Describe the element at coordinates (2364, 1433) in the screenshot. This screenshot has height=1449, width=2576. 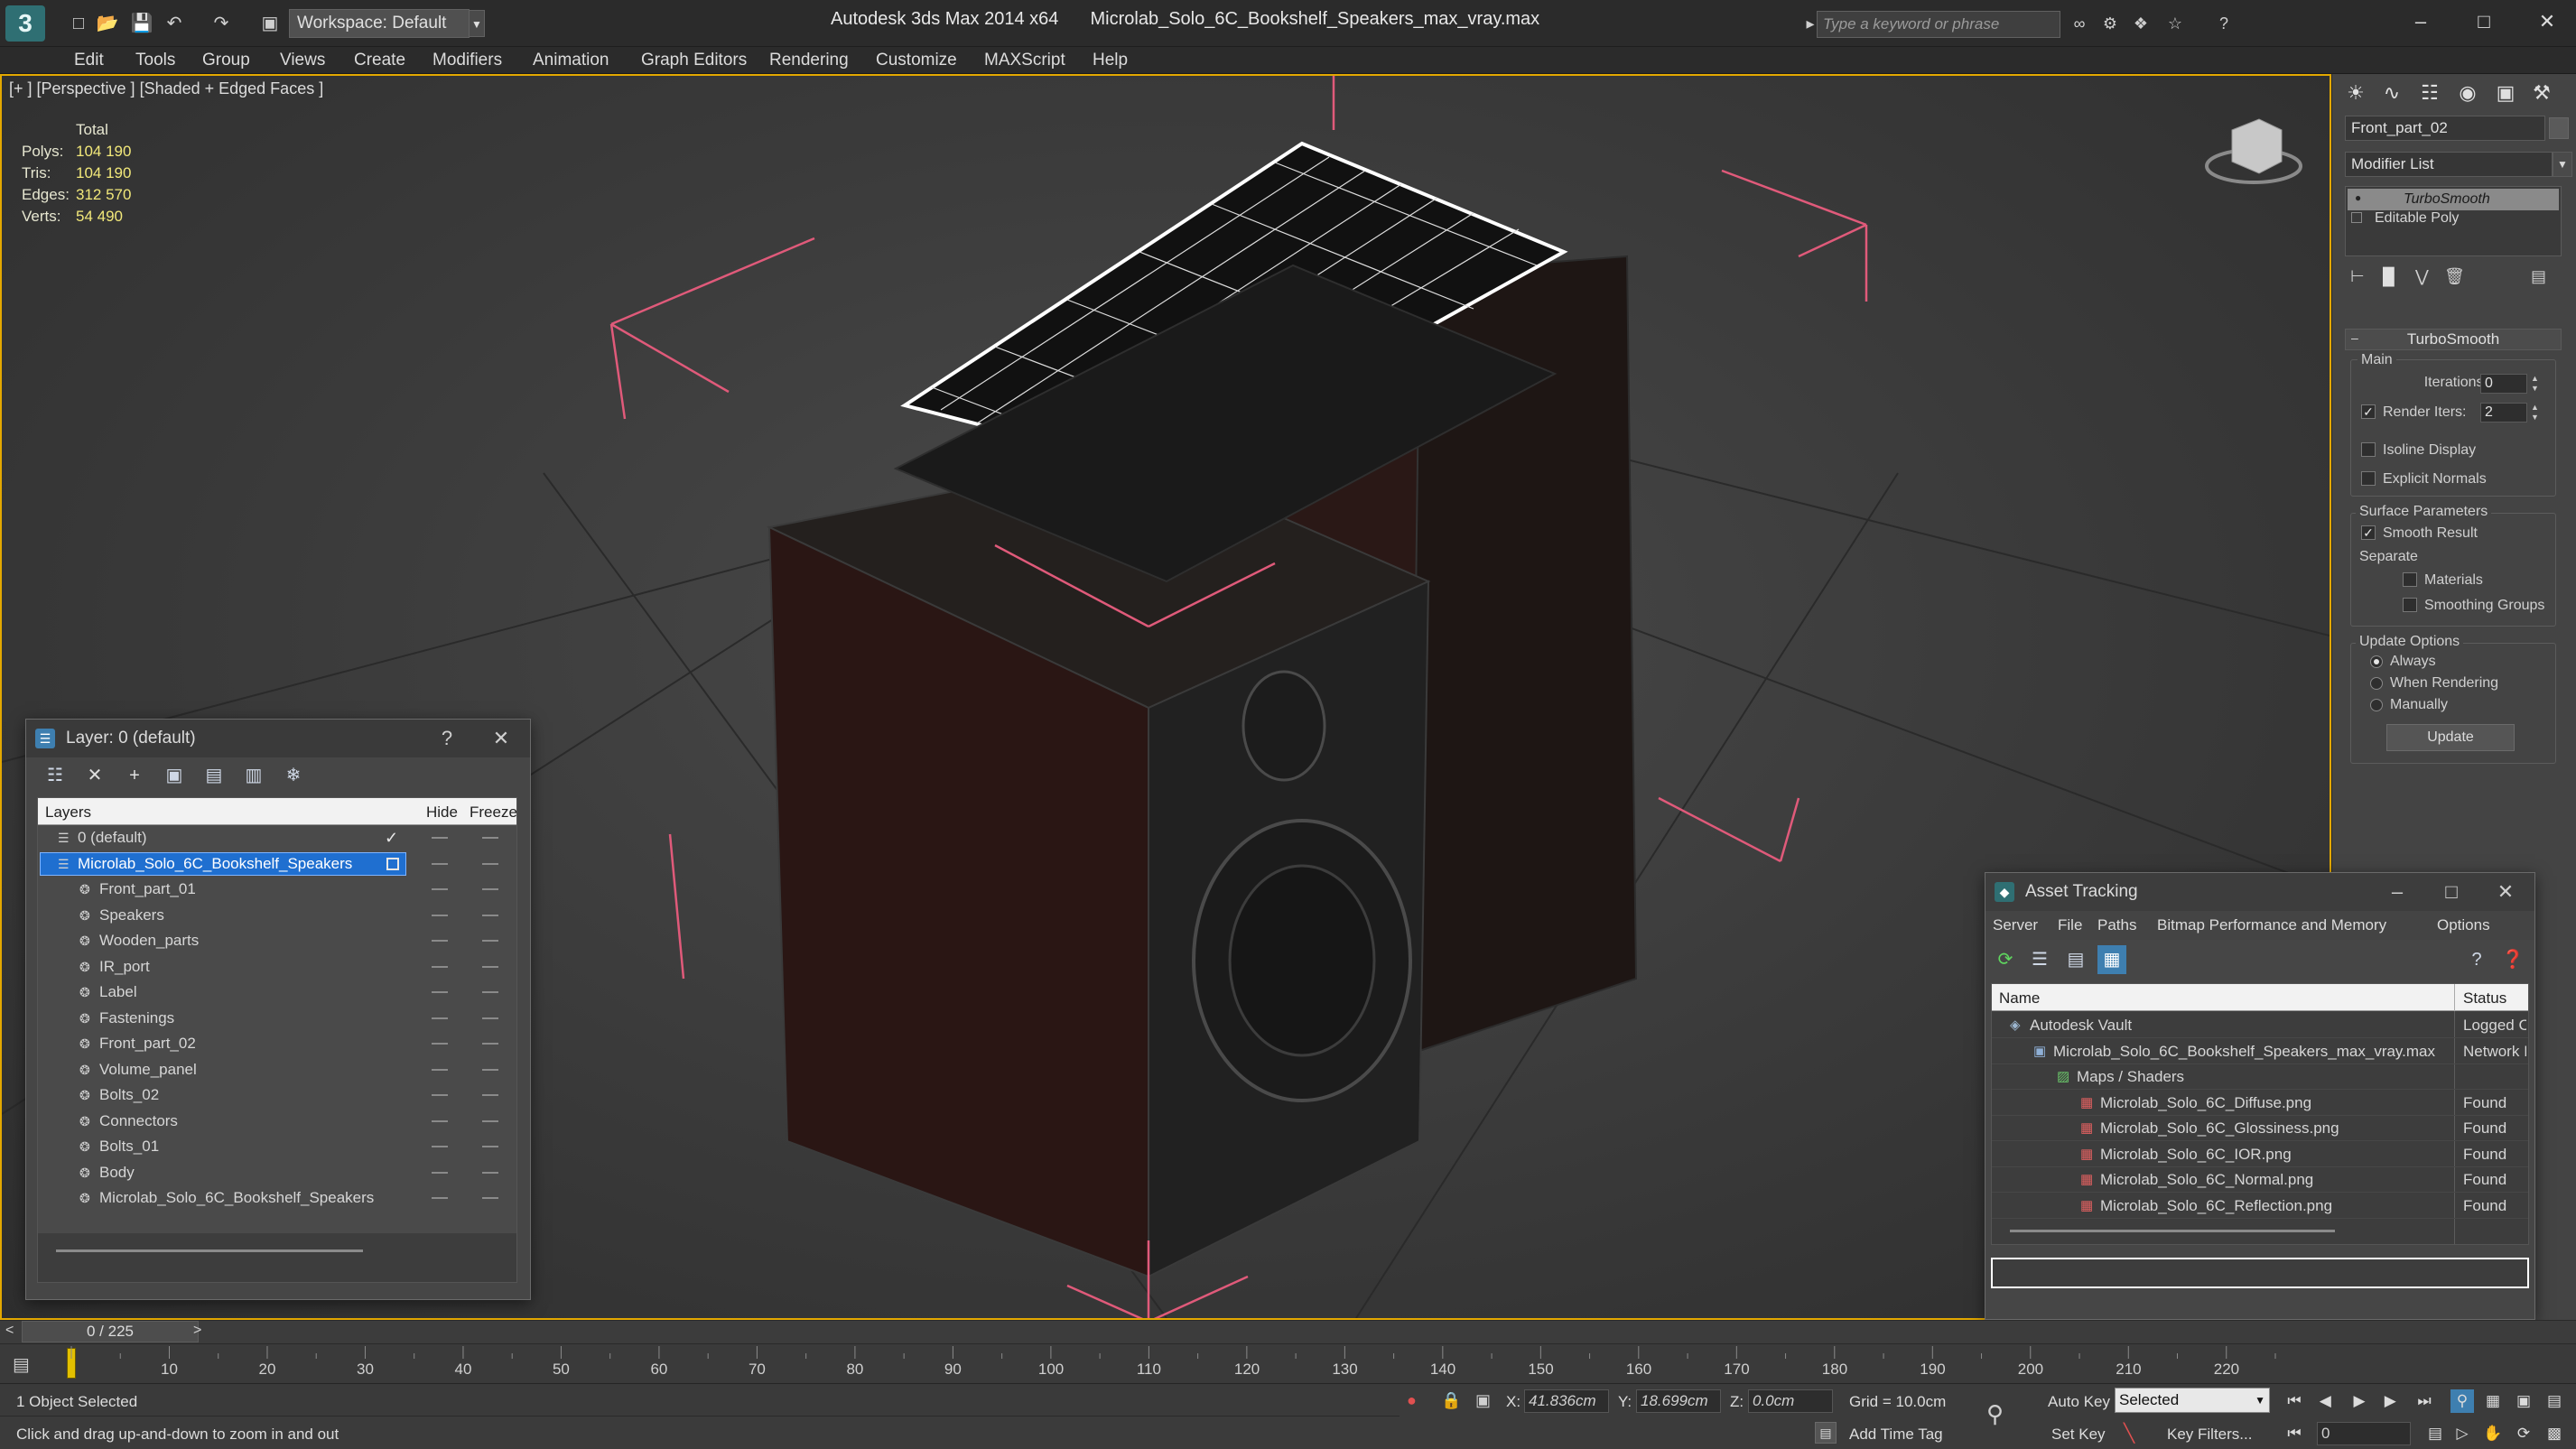
I see `current-frame-field: 0` at that location.